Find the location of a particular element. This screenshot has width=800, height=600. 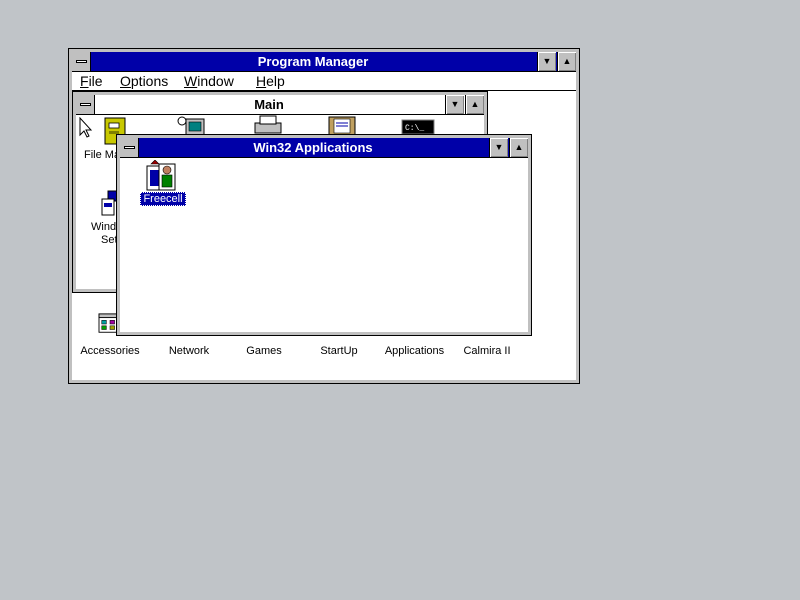

win32-titlebar: Win32 Applications ▼ ▲ is located at coordinates (324, 148).